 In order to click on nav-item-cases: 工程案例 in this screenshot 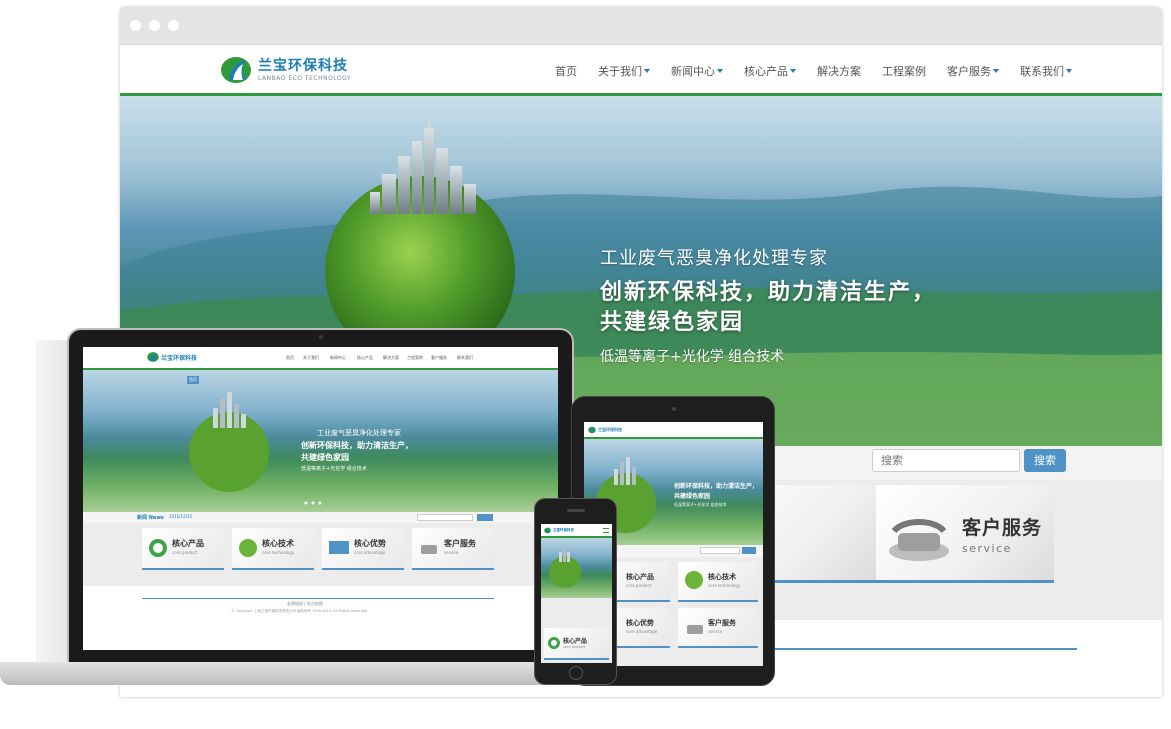, I will do `click(904, 71)`.